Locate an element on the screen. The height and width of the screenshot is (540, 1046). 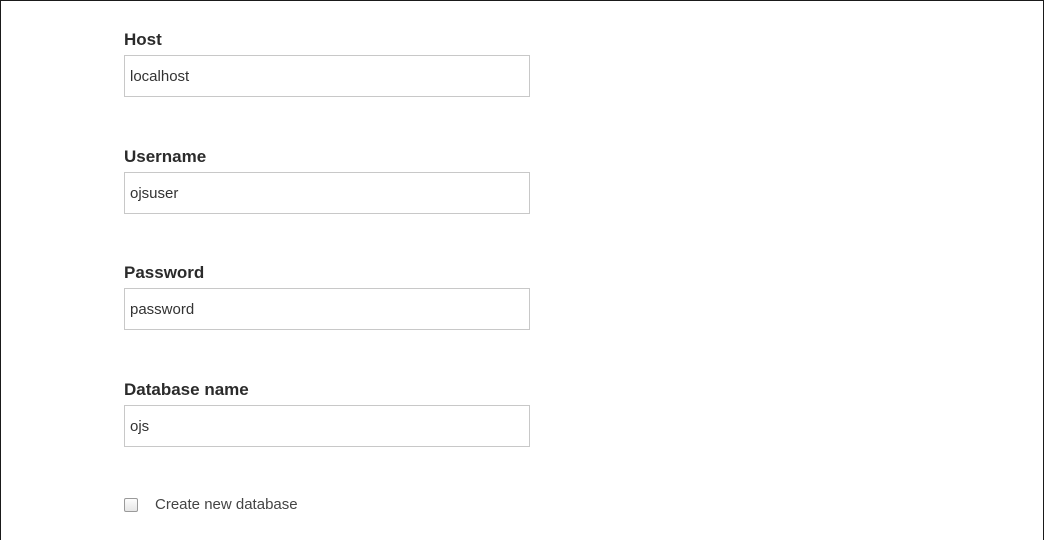
database-name-field-group: Database name is located at coordinates (327, 413).